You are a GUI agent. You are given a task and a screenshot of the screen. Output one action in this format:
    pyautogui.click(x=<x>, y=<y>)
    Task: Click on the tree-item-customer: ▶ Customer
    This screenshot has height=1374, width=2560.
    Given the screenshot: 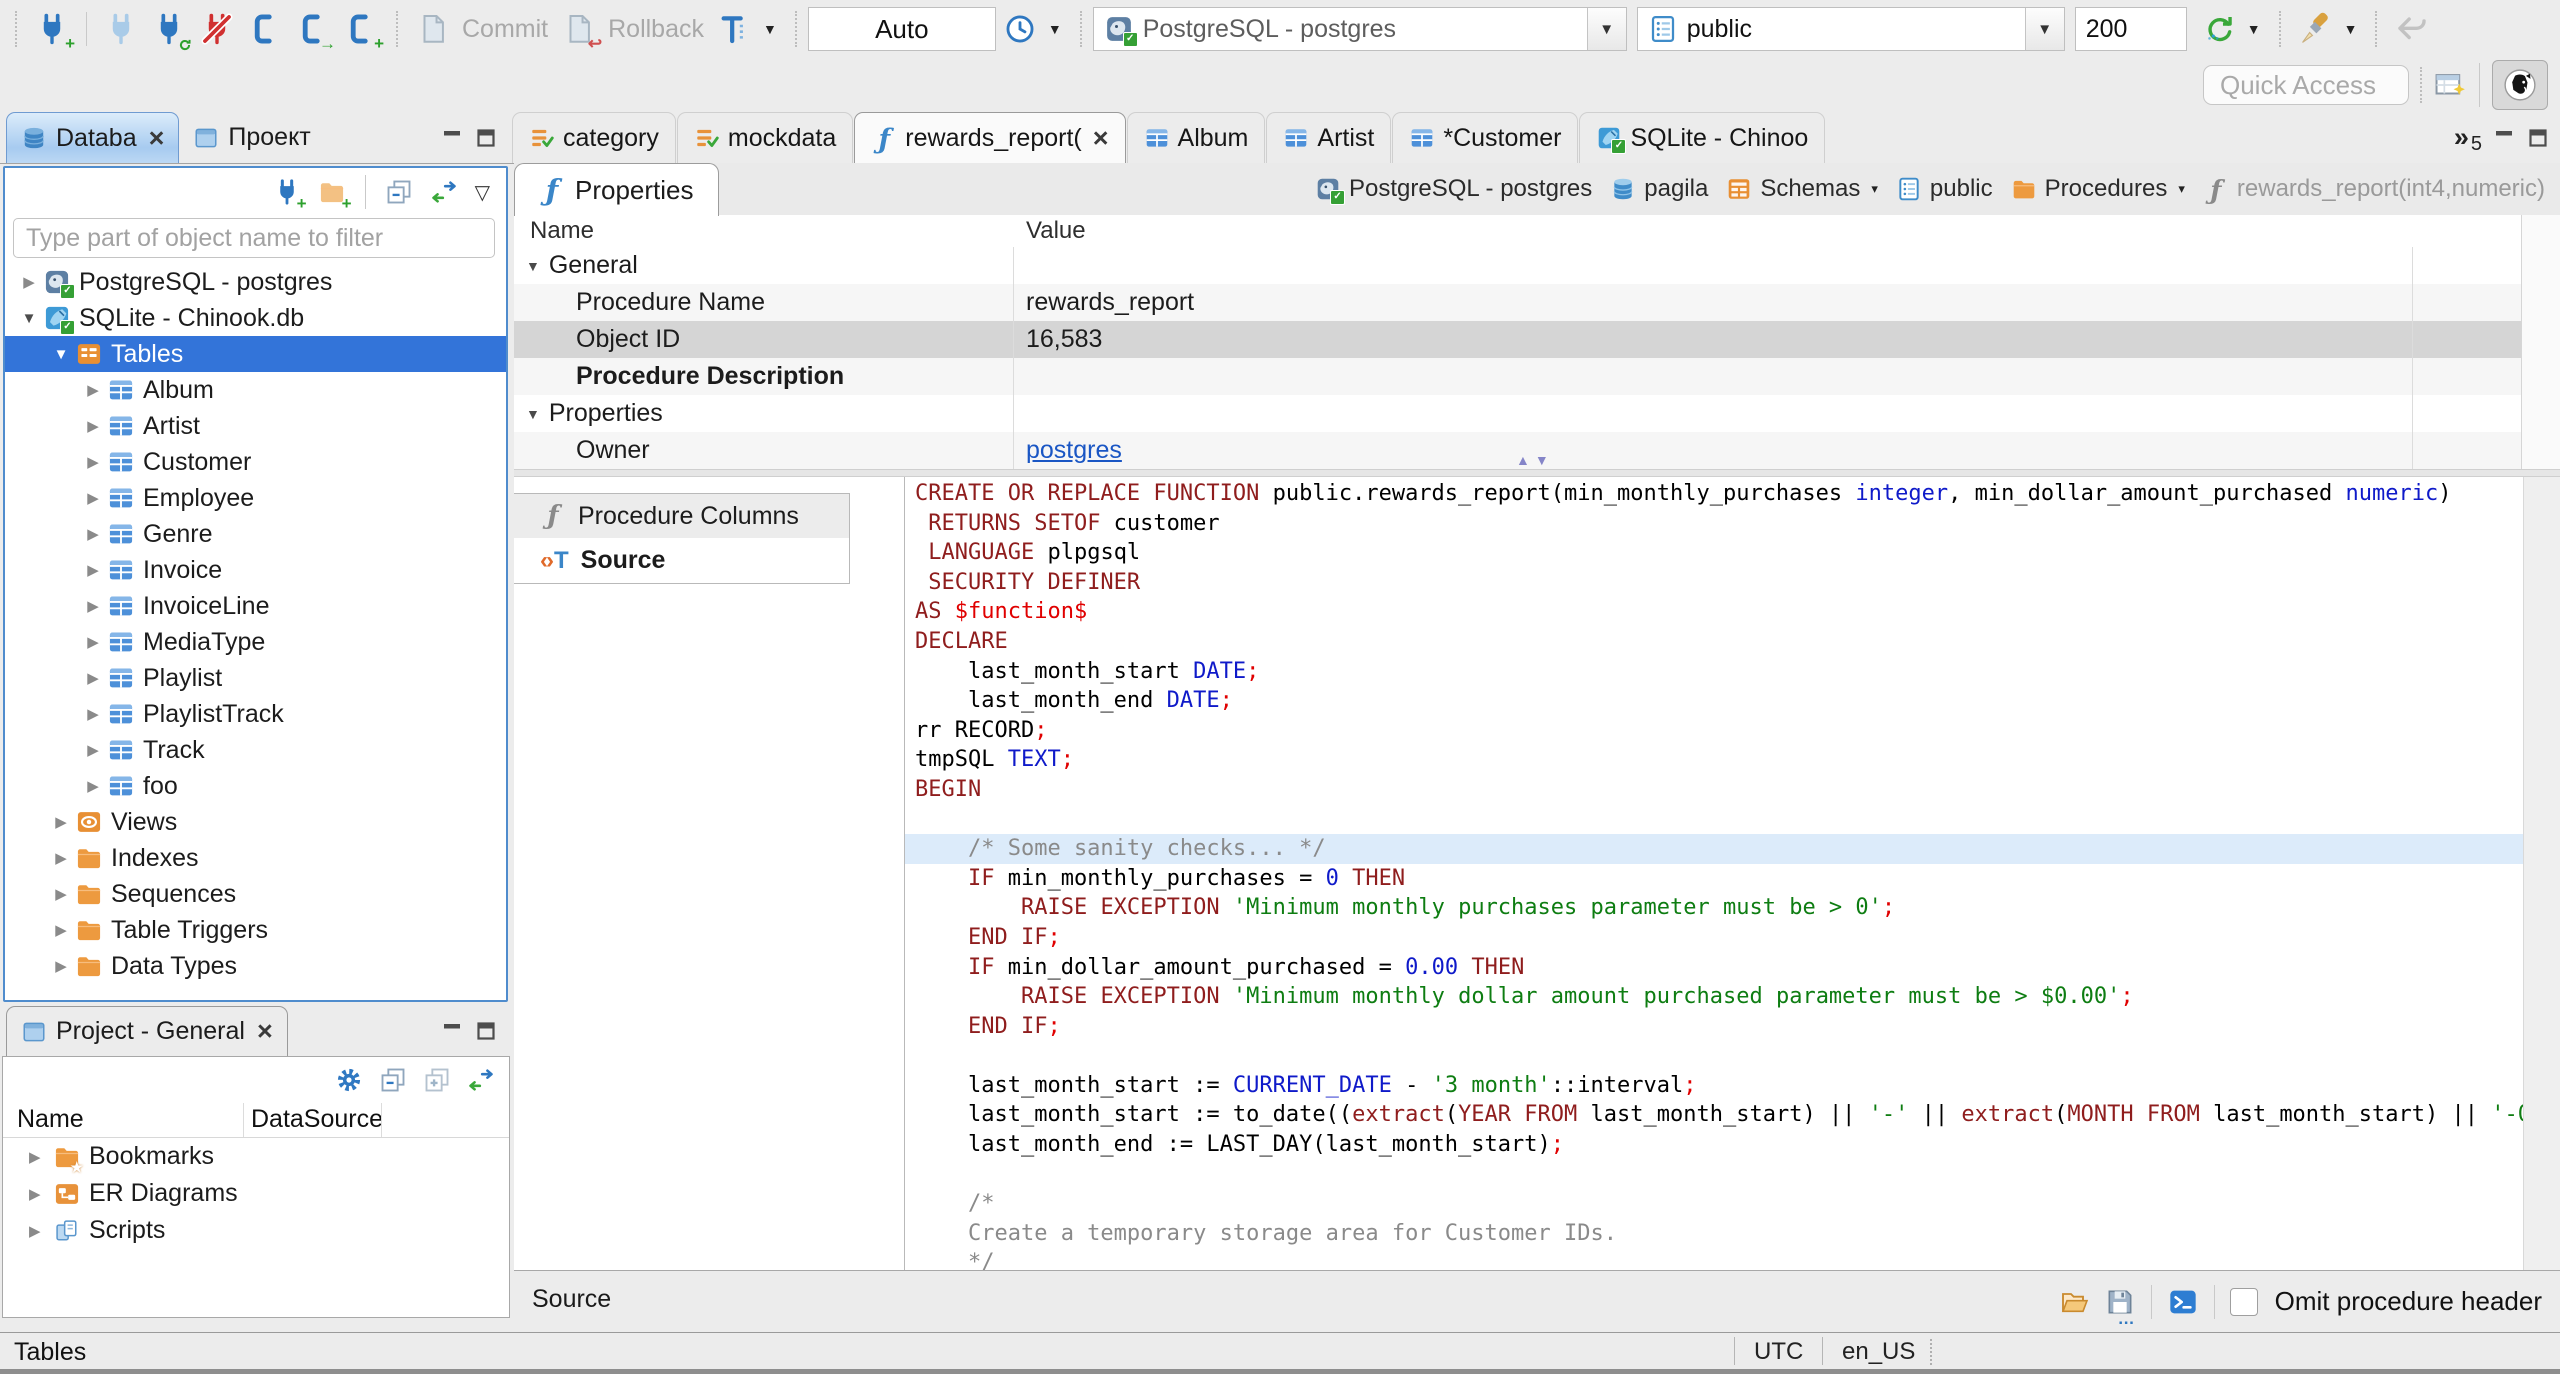 What is the action you would take?
    pyautogui.click(x=255, y=462)
    